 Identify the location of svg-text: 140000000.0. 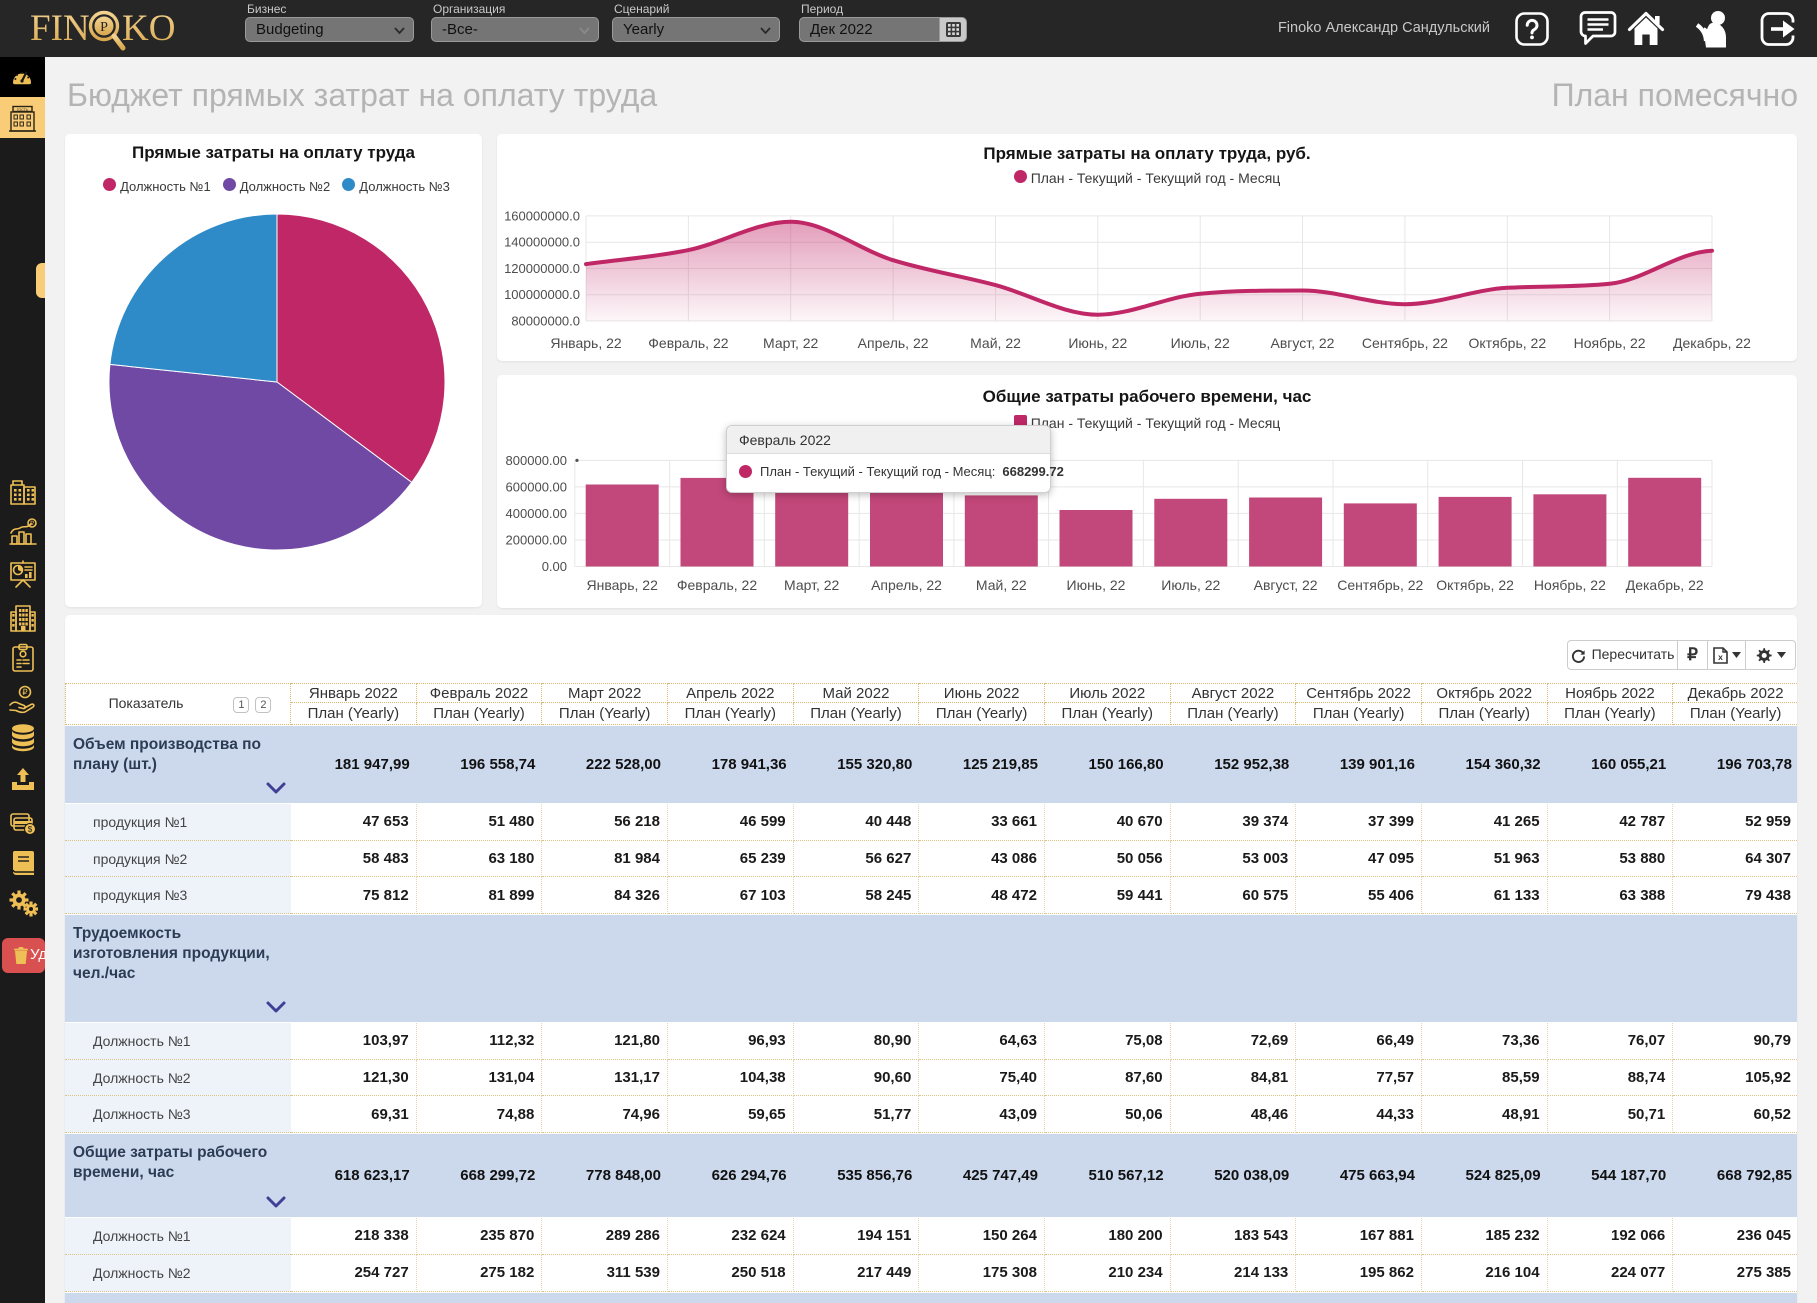
(542, 242).